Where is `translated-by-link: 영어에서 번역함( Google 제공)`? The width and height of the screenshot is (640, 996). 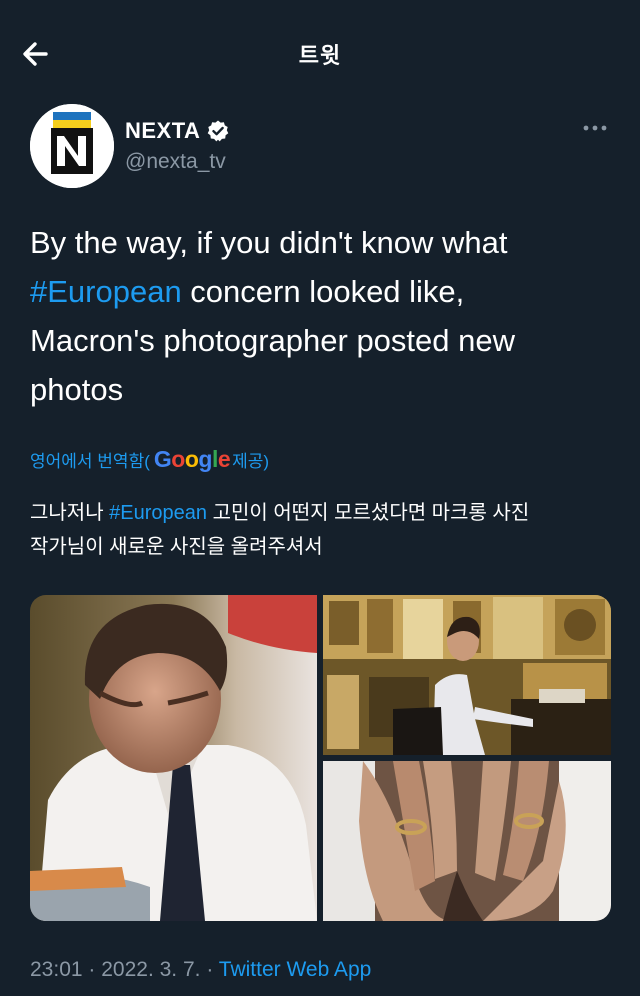
translated-by-link: 영어에서 번역함( Google 제공) is located at coordinates (149, 459).